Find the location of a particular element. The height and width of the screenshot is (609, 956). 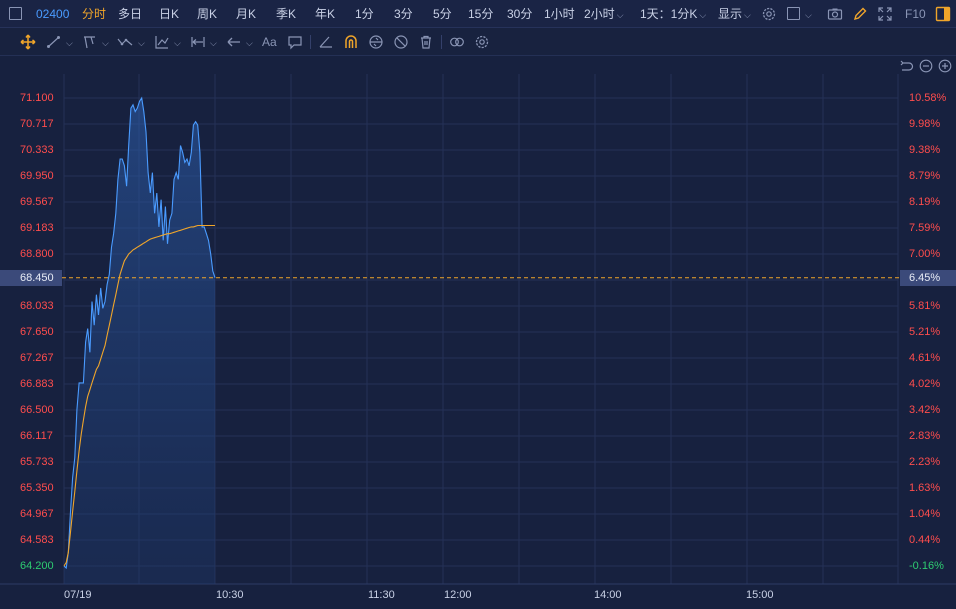

y-tick-percent: -0.16% is located at coordinates (926, 566).